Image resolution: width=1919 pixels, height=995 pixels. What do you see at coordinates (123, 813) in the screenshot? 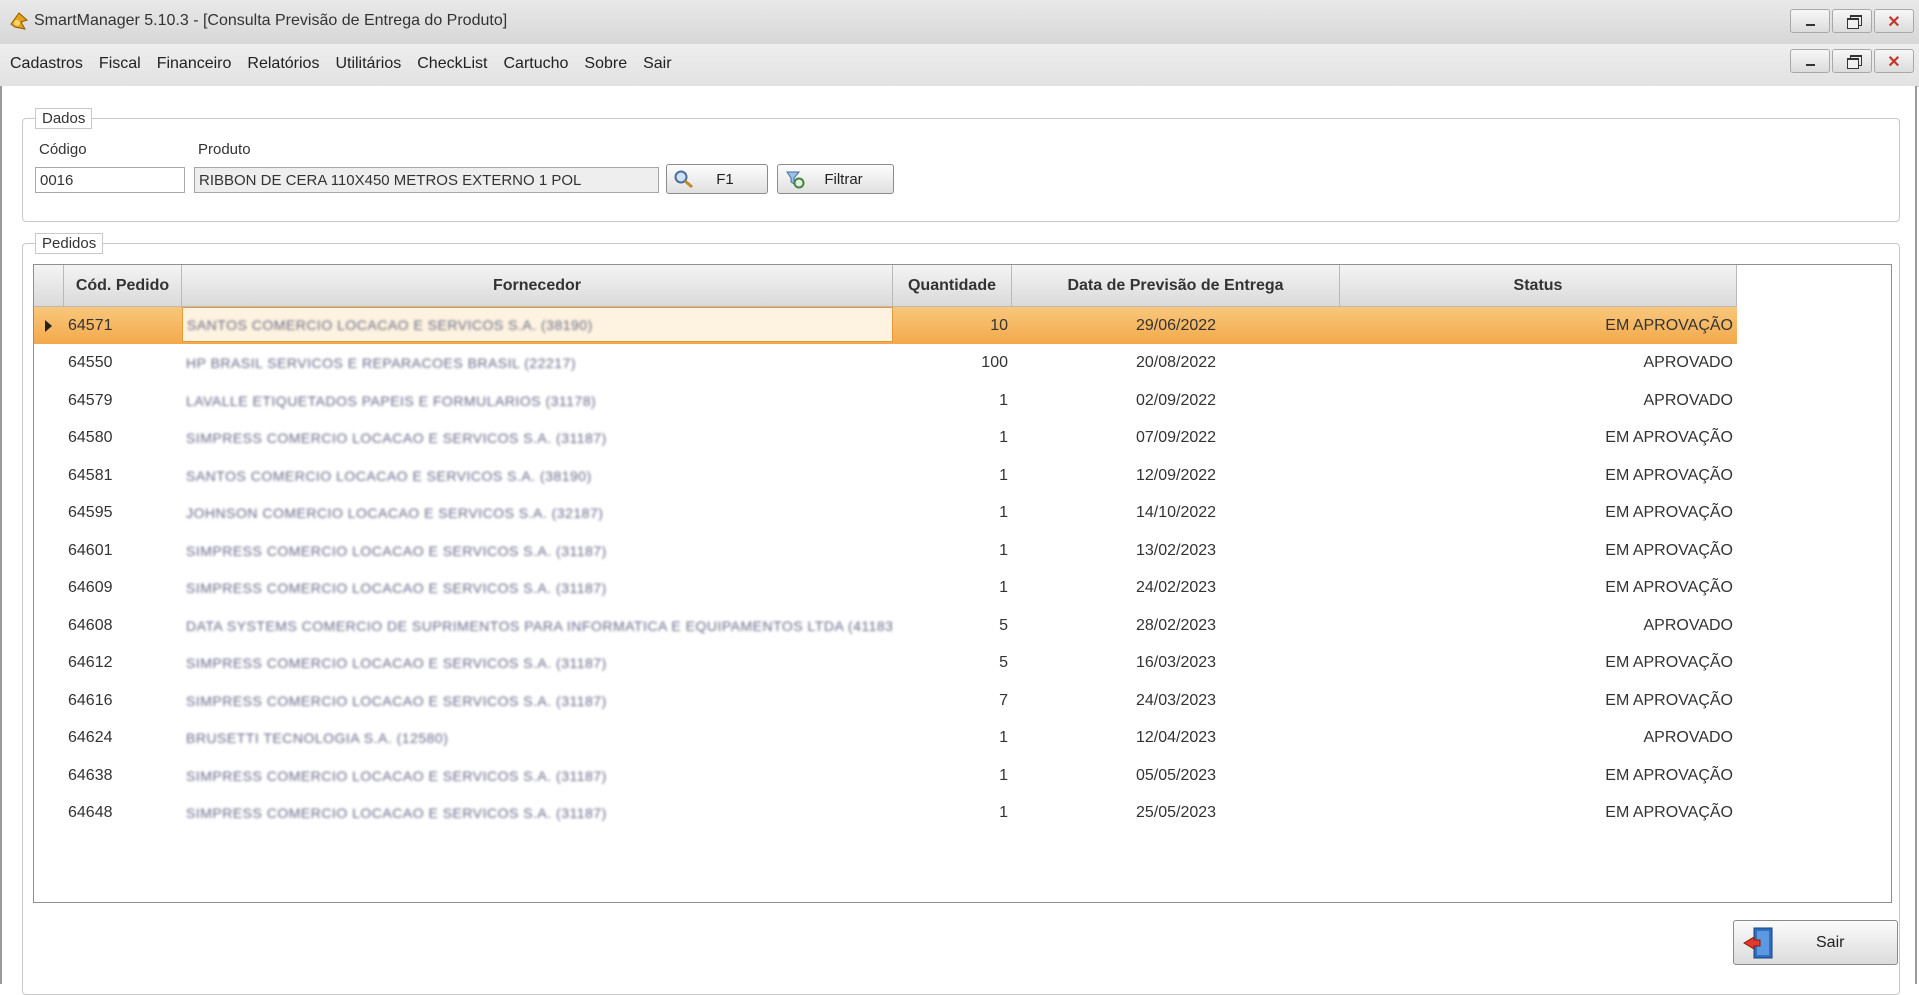
I see `cell-cod-pedido: 64648` at bounding box center [123, 813].